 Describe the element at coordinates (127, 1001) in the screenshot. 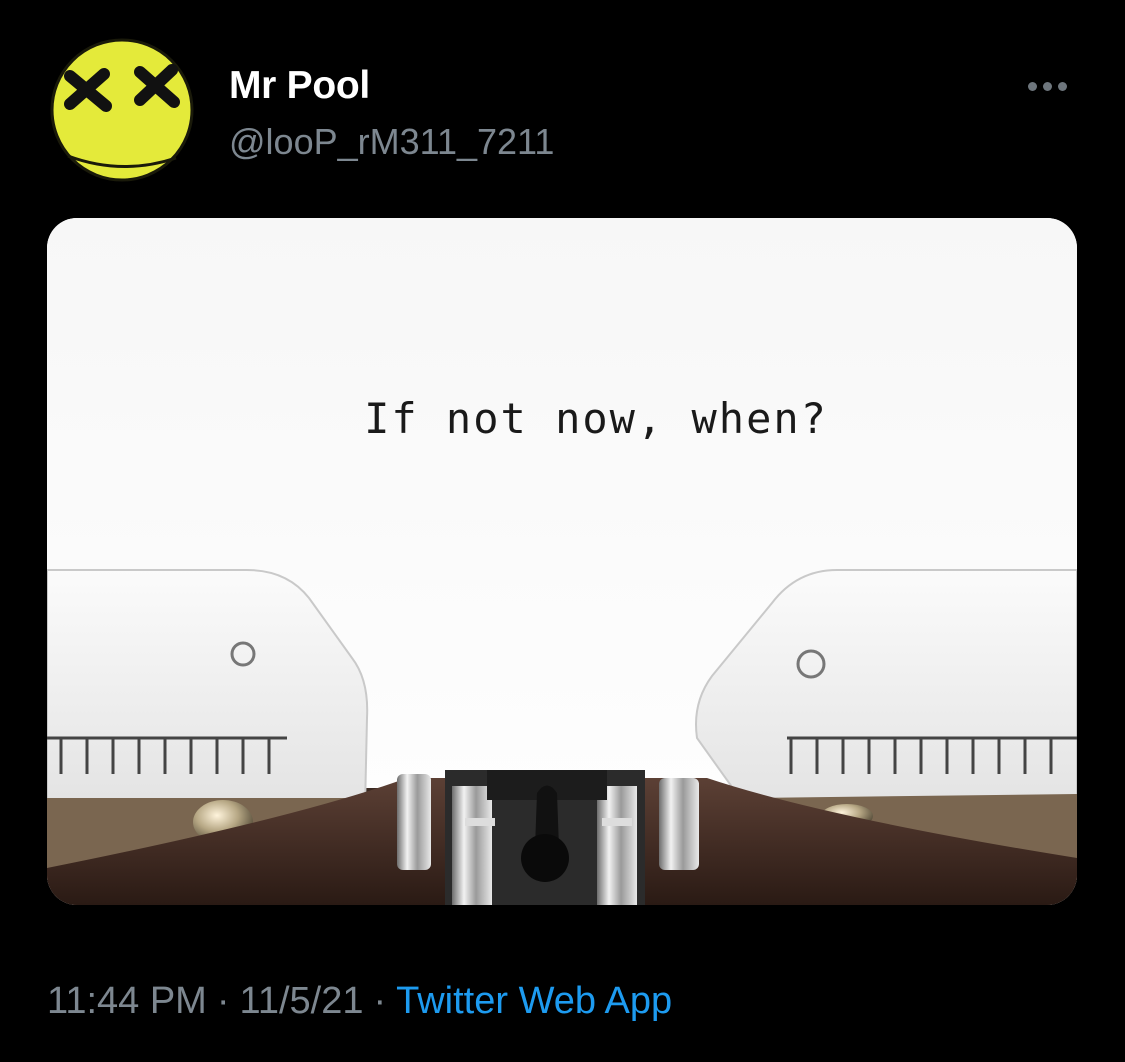

I see `tweet-time: 11:44 PM` at that location.